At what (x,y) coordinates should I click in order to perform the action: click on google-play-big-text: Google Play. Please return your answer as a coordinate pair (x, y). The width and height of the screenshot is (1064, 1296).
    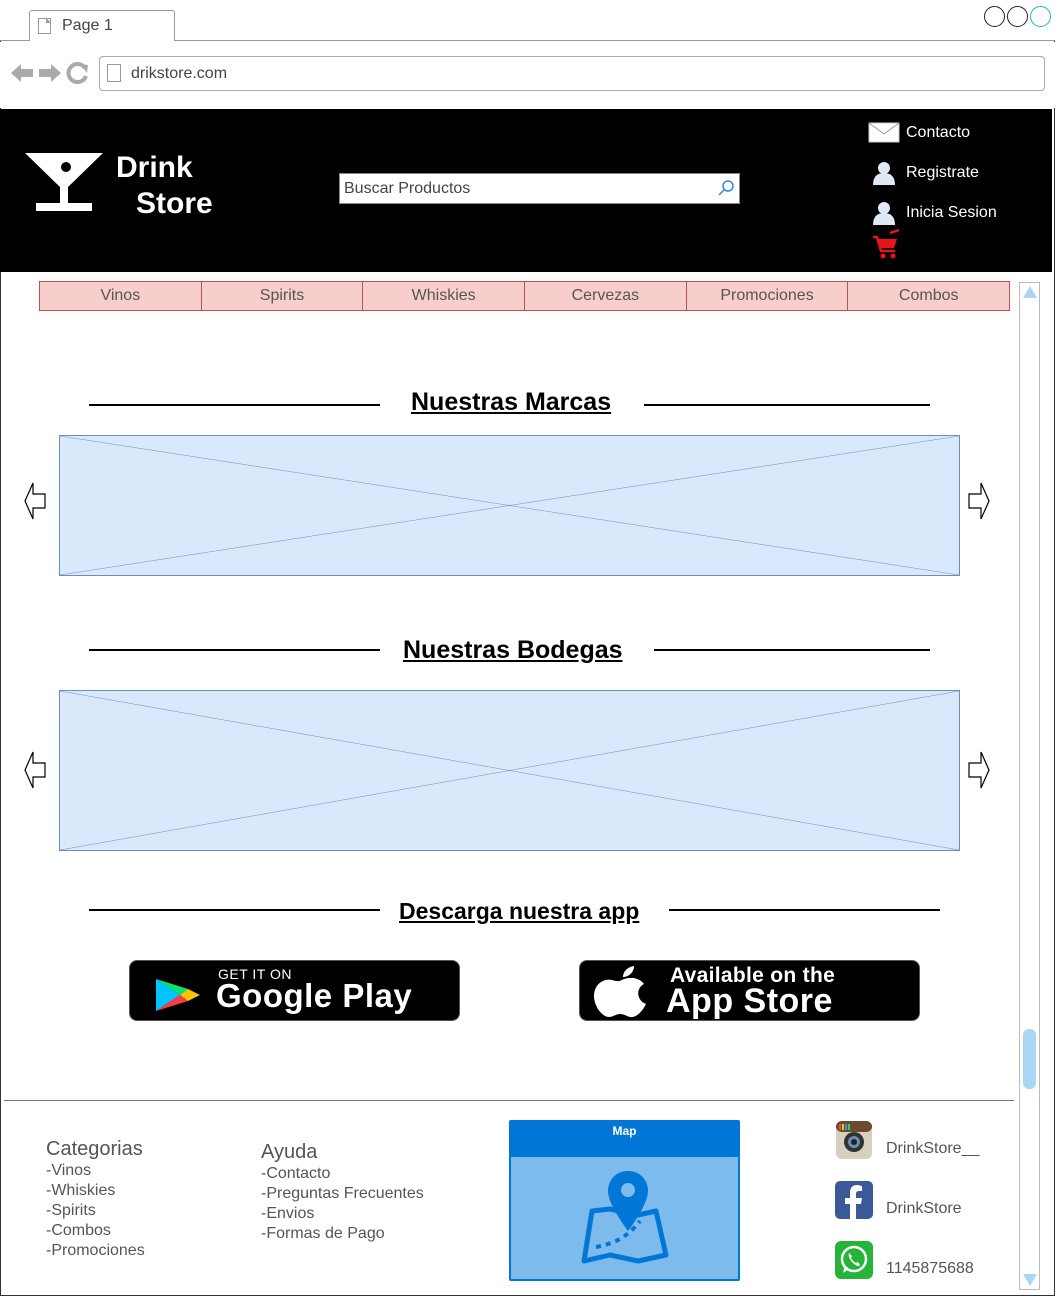
    Looking at the image, I should click on (314, 995).